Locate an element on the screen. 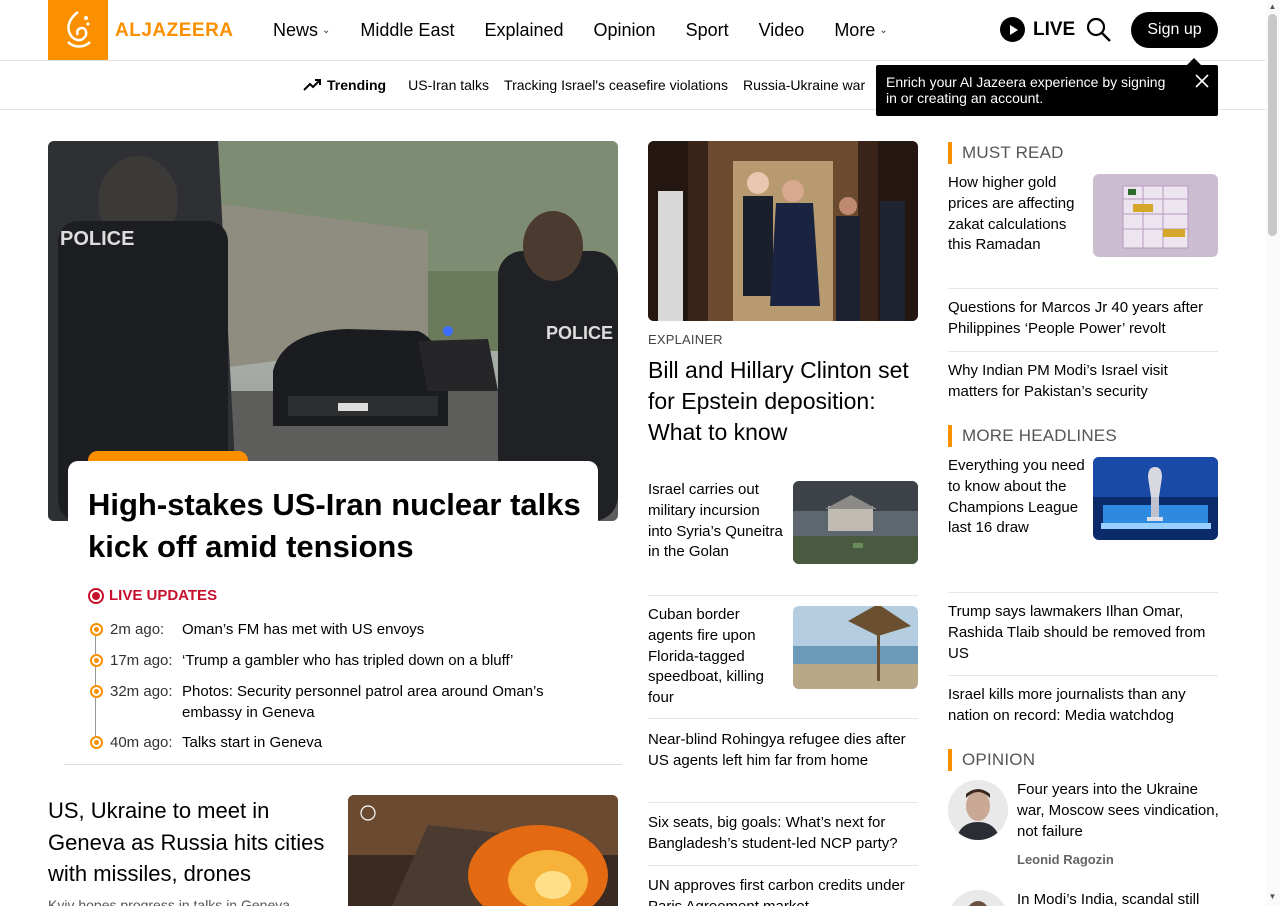  trending-icon is located at coordinates (312, 85).